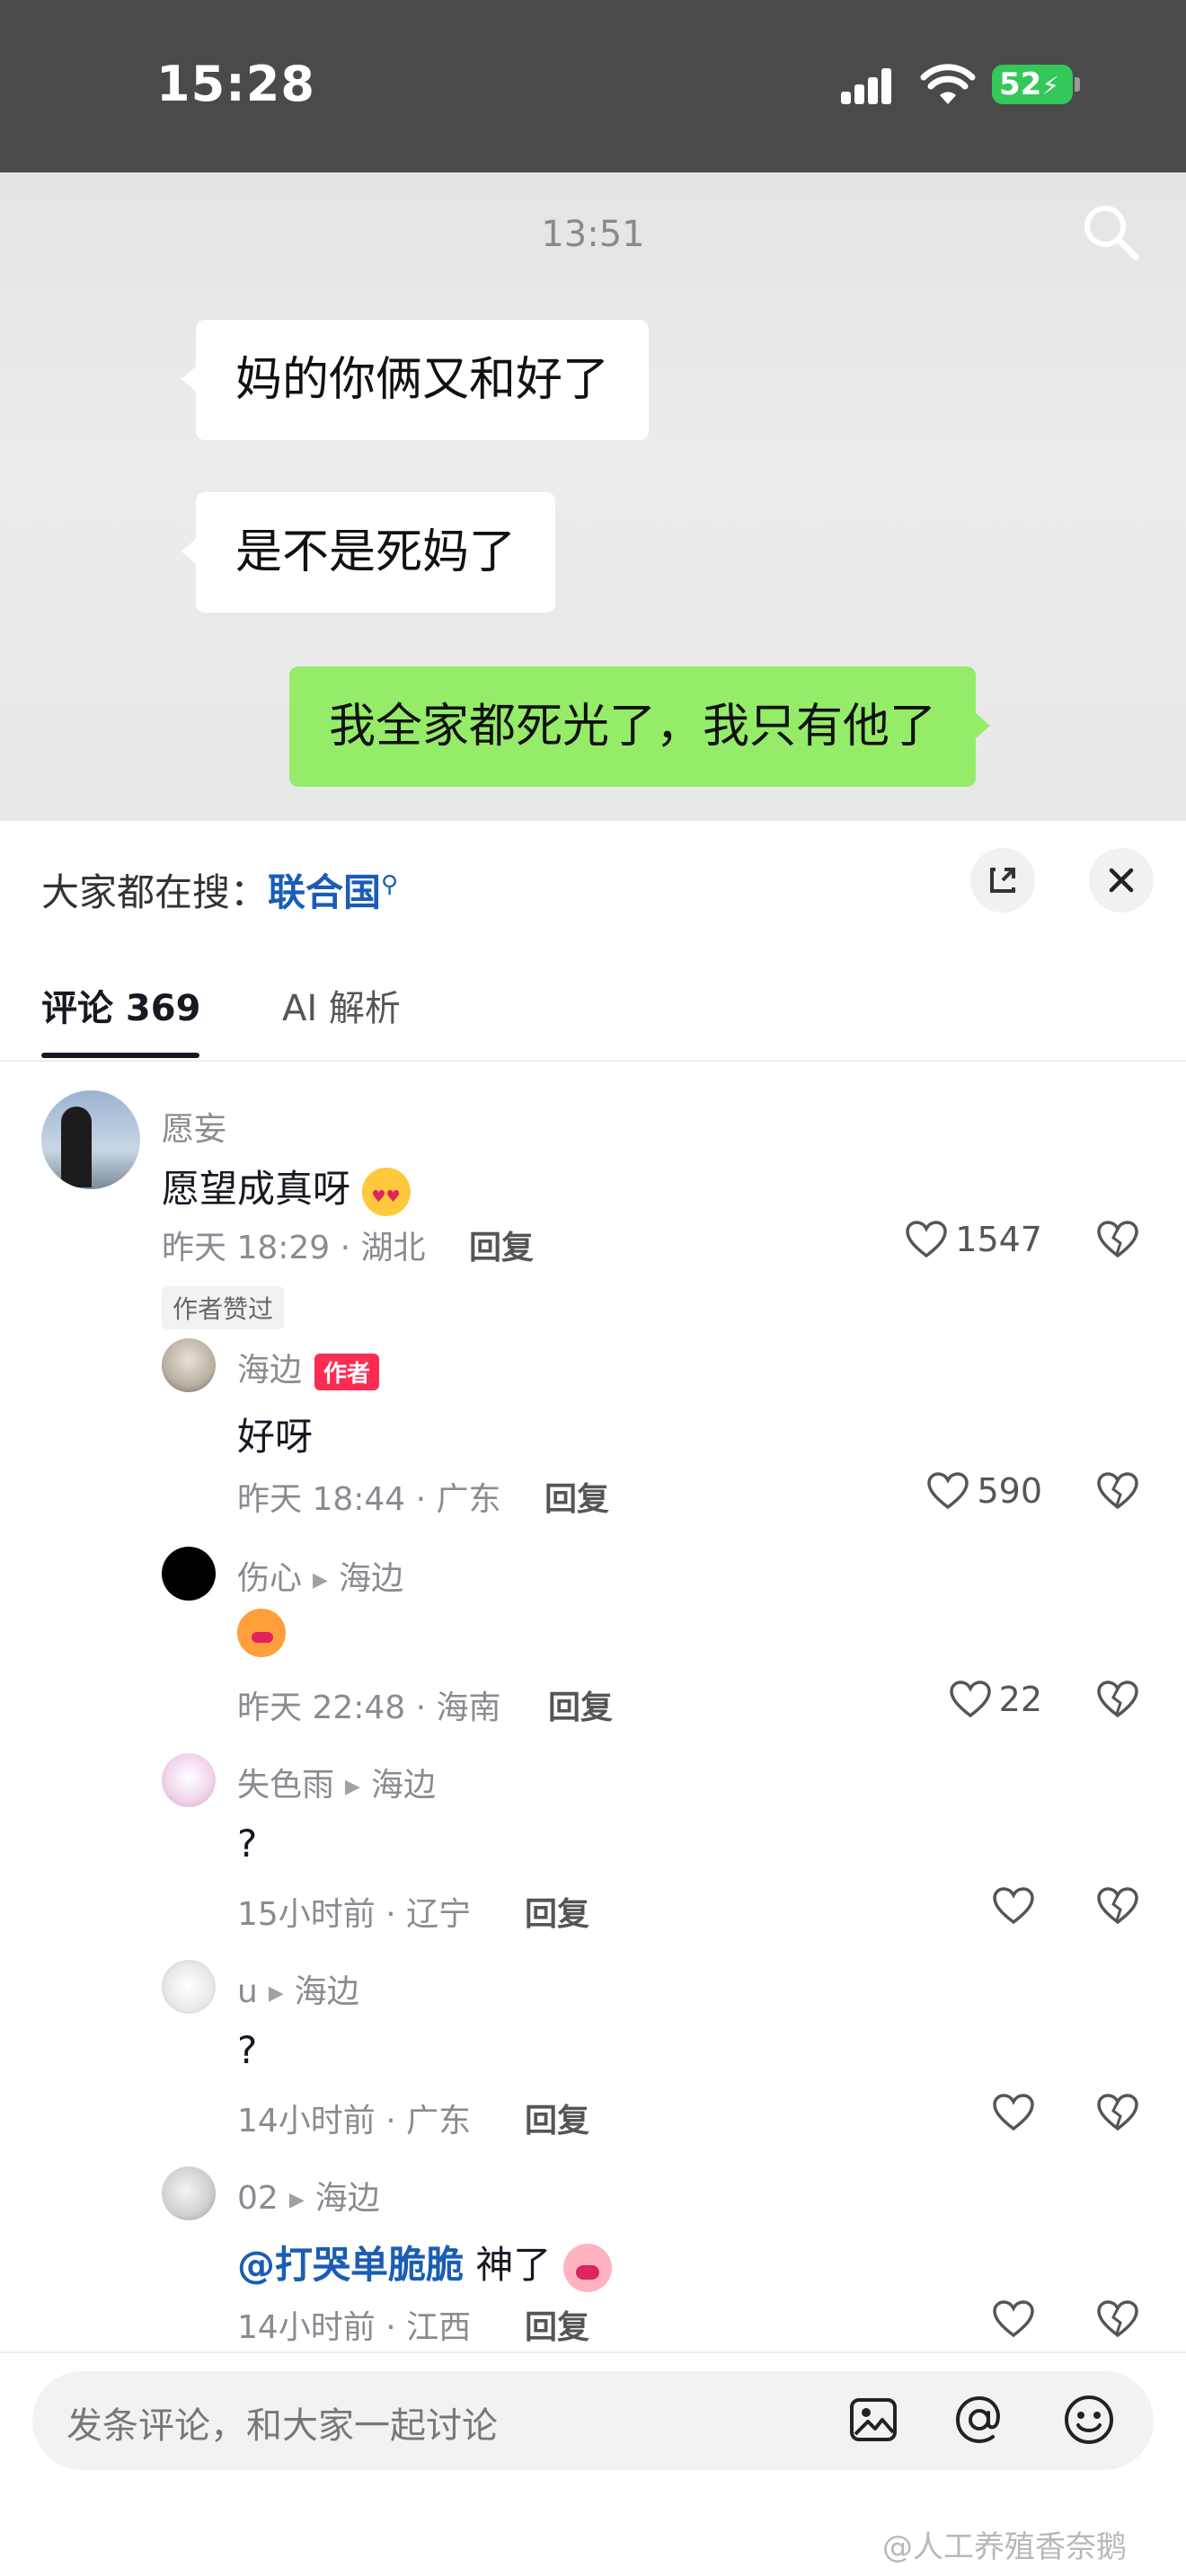 The height and width of the screenshot is (2576, 1186). What do you see at coordinates (1111, 233) in the screenshot?
I see `search-icon` at bounding box center [1111, 233].